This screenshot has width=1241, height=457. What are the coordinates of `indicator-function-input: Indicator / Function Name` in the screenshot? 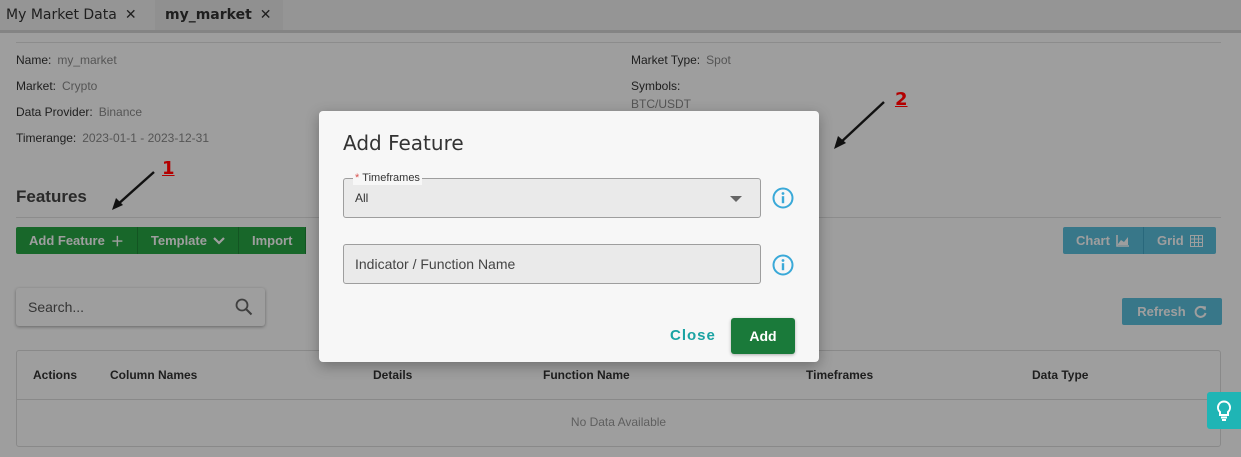 It's located at (552, 264).